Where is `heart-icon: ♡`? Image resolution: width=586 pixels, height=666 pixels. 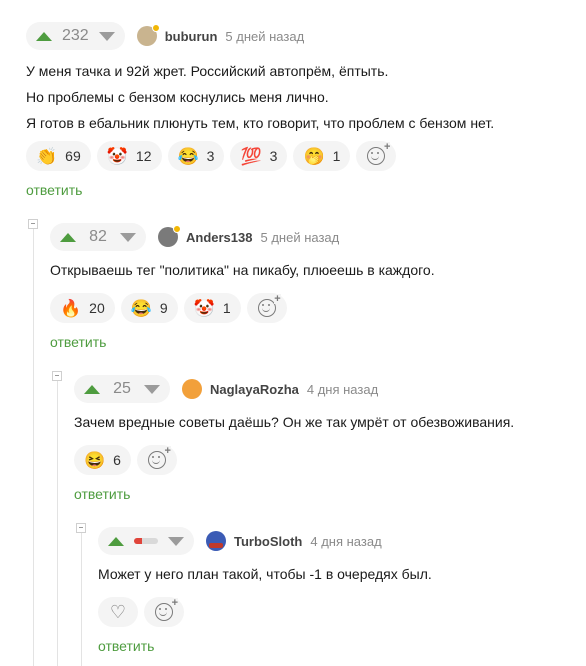
heart-icon: ♡ is located at coordinates (118, 612).